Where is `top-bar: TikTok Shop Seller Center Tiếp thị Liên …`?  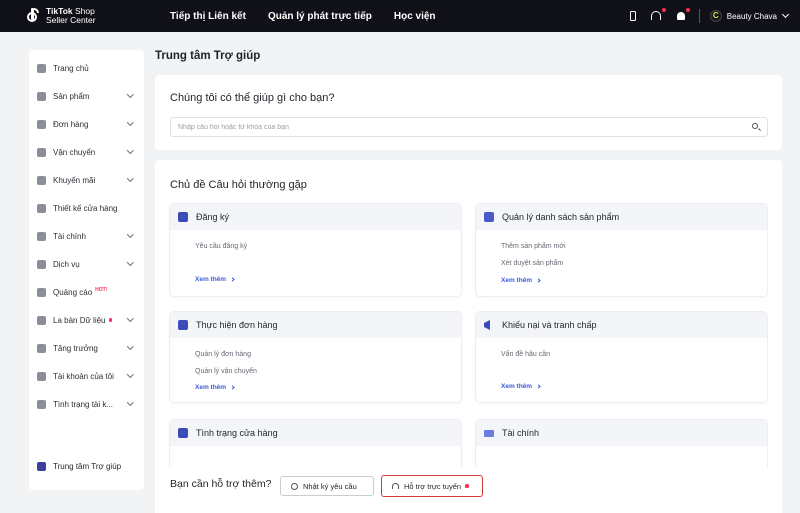
top-bar: TikTok Shop Seller Center Tiếp thị Liên … is located at coordinates (400, 16).